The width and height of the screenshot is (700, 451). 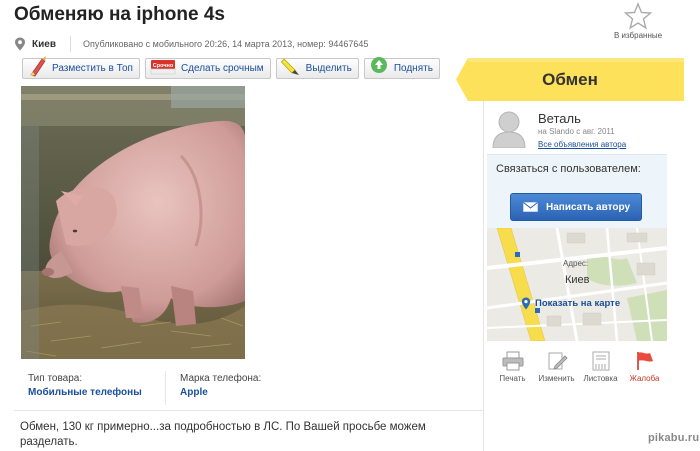 I want to click on place-in-top-button: Разместить в Топ, so click(x=81, y=67).